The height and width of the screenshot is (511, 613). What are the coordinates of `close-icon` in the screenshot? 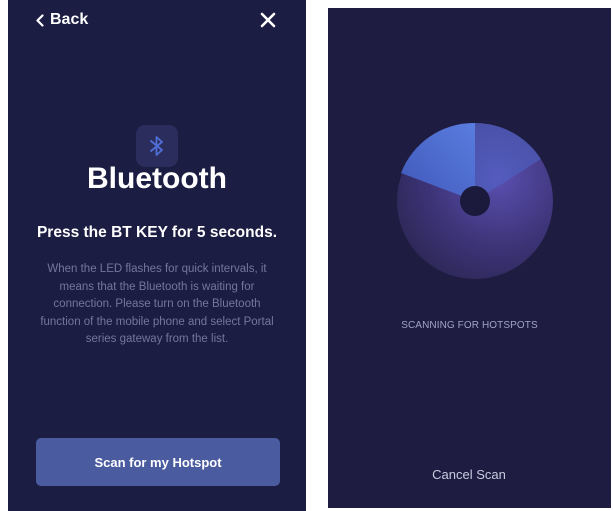 It's located at (268, 20).